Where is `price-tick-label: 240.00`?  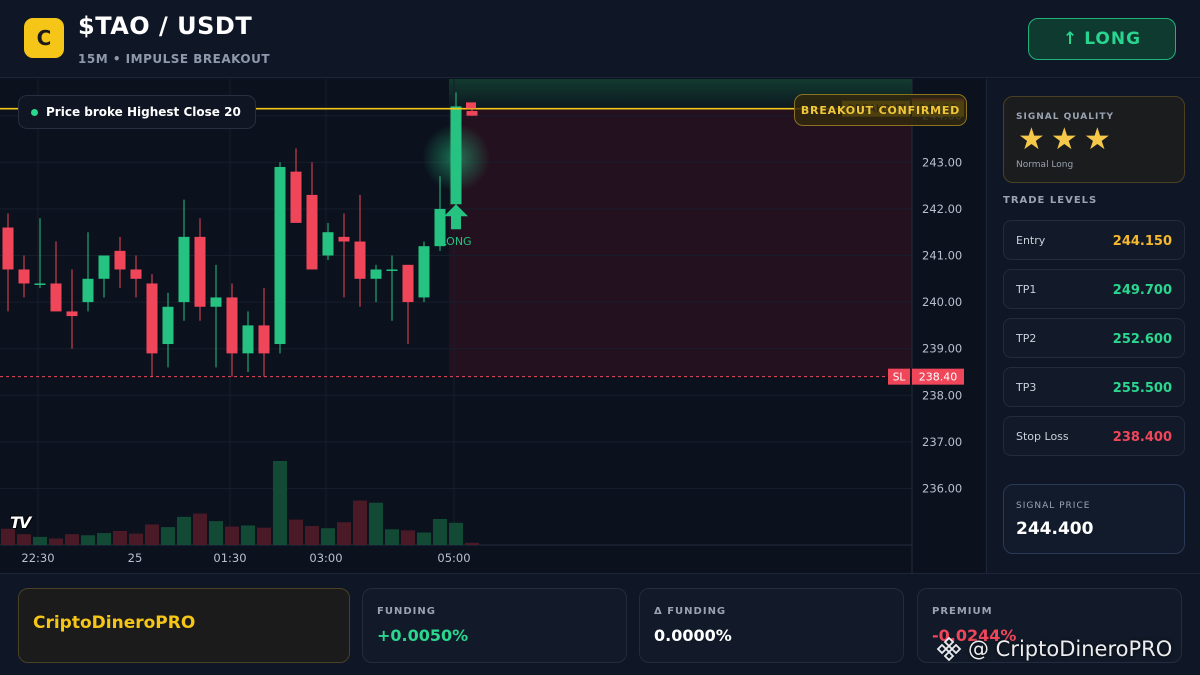
price-tick-label: 240.00 is located at coordinates (942, 302).